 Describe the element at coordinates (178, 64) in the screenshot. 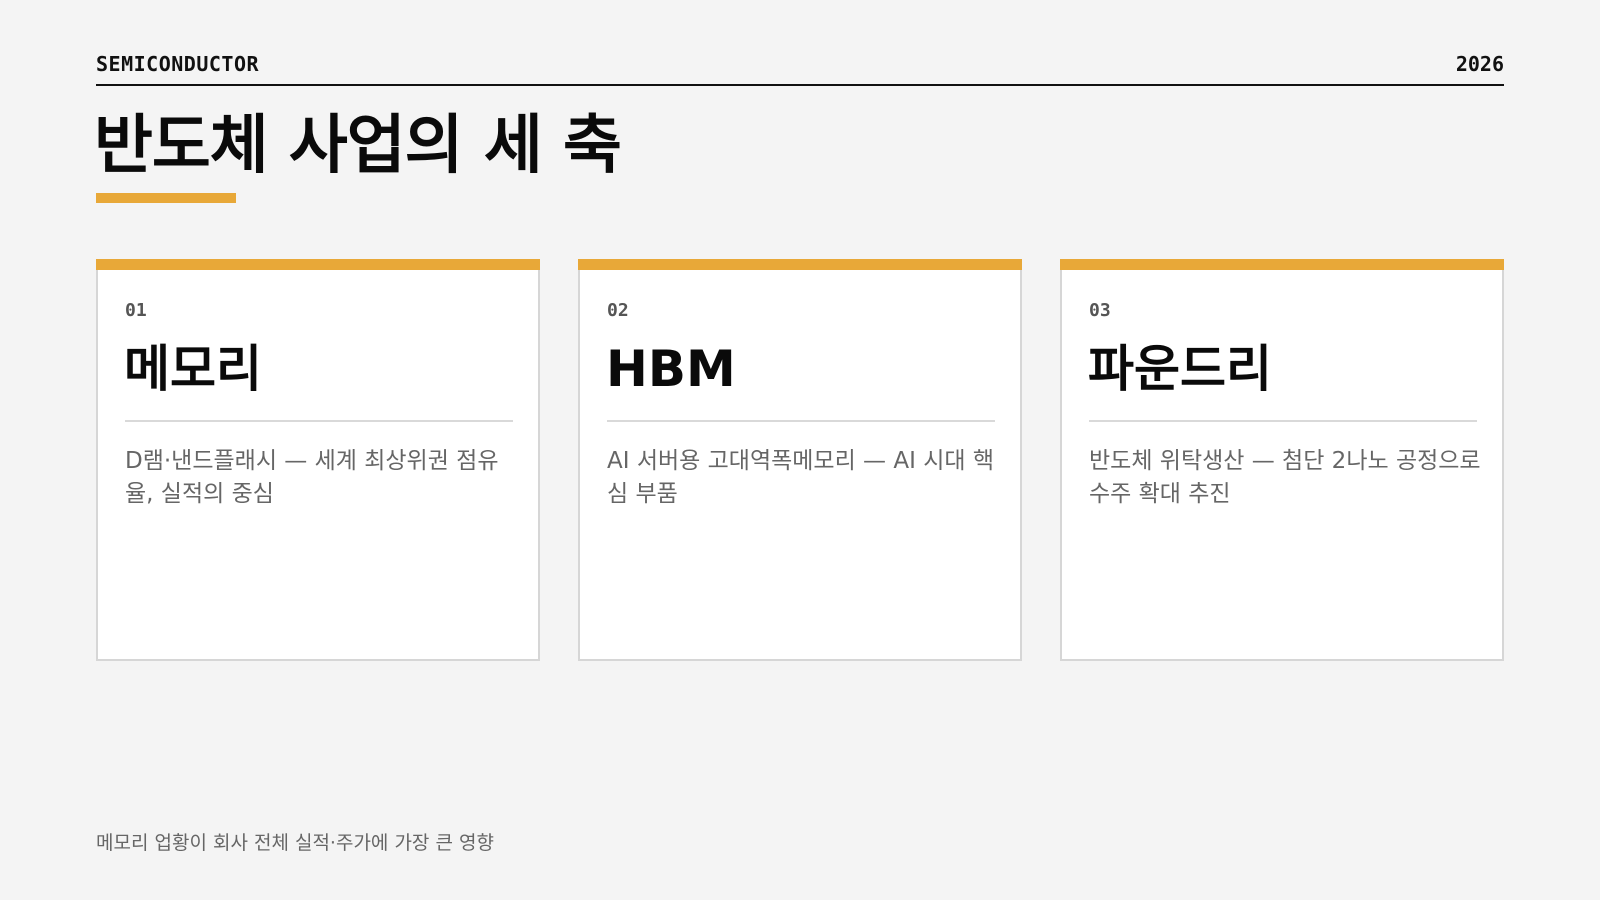

I see `section-kicker: SEMICONDUCTOR` at that location.